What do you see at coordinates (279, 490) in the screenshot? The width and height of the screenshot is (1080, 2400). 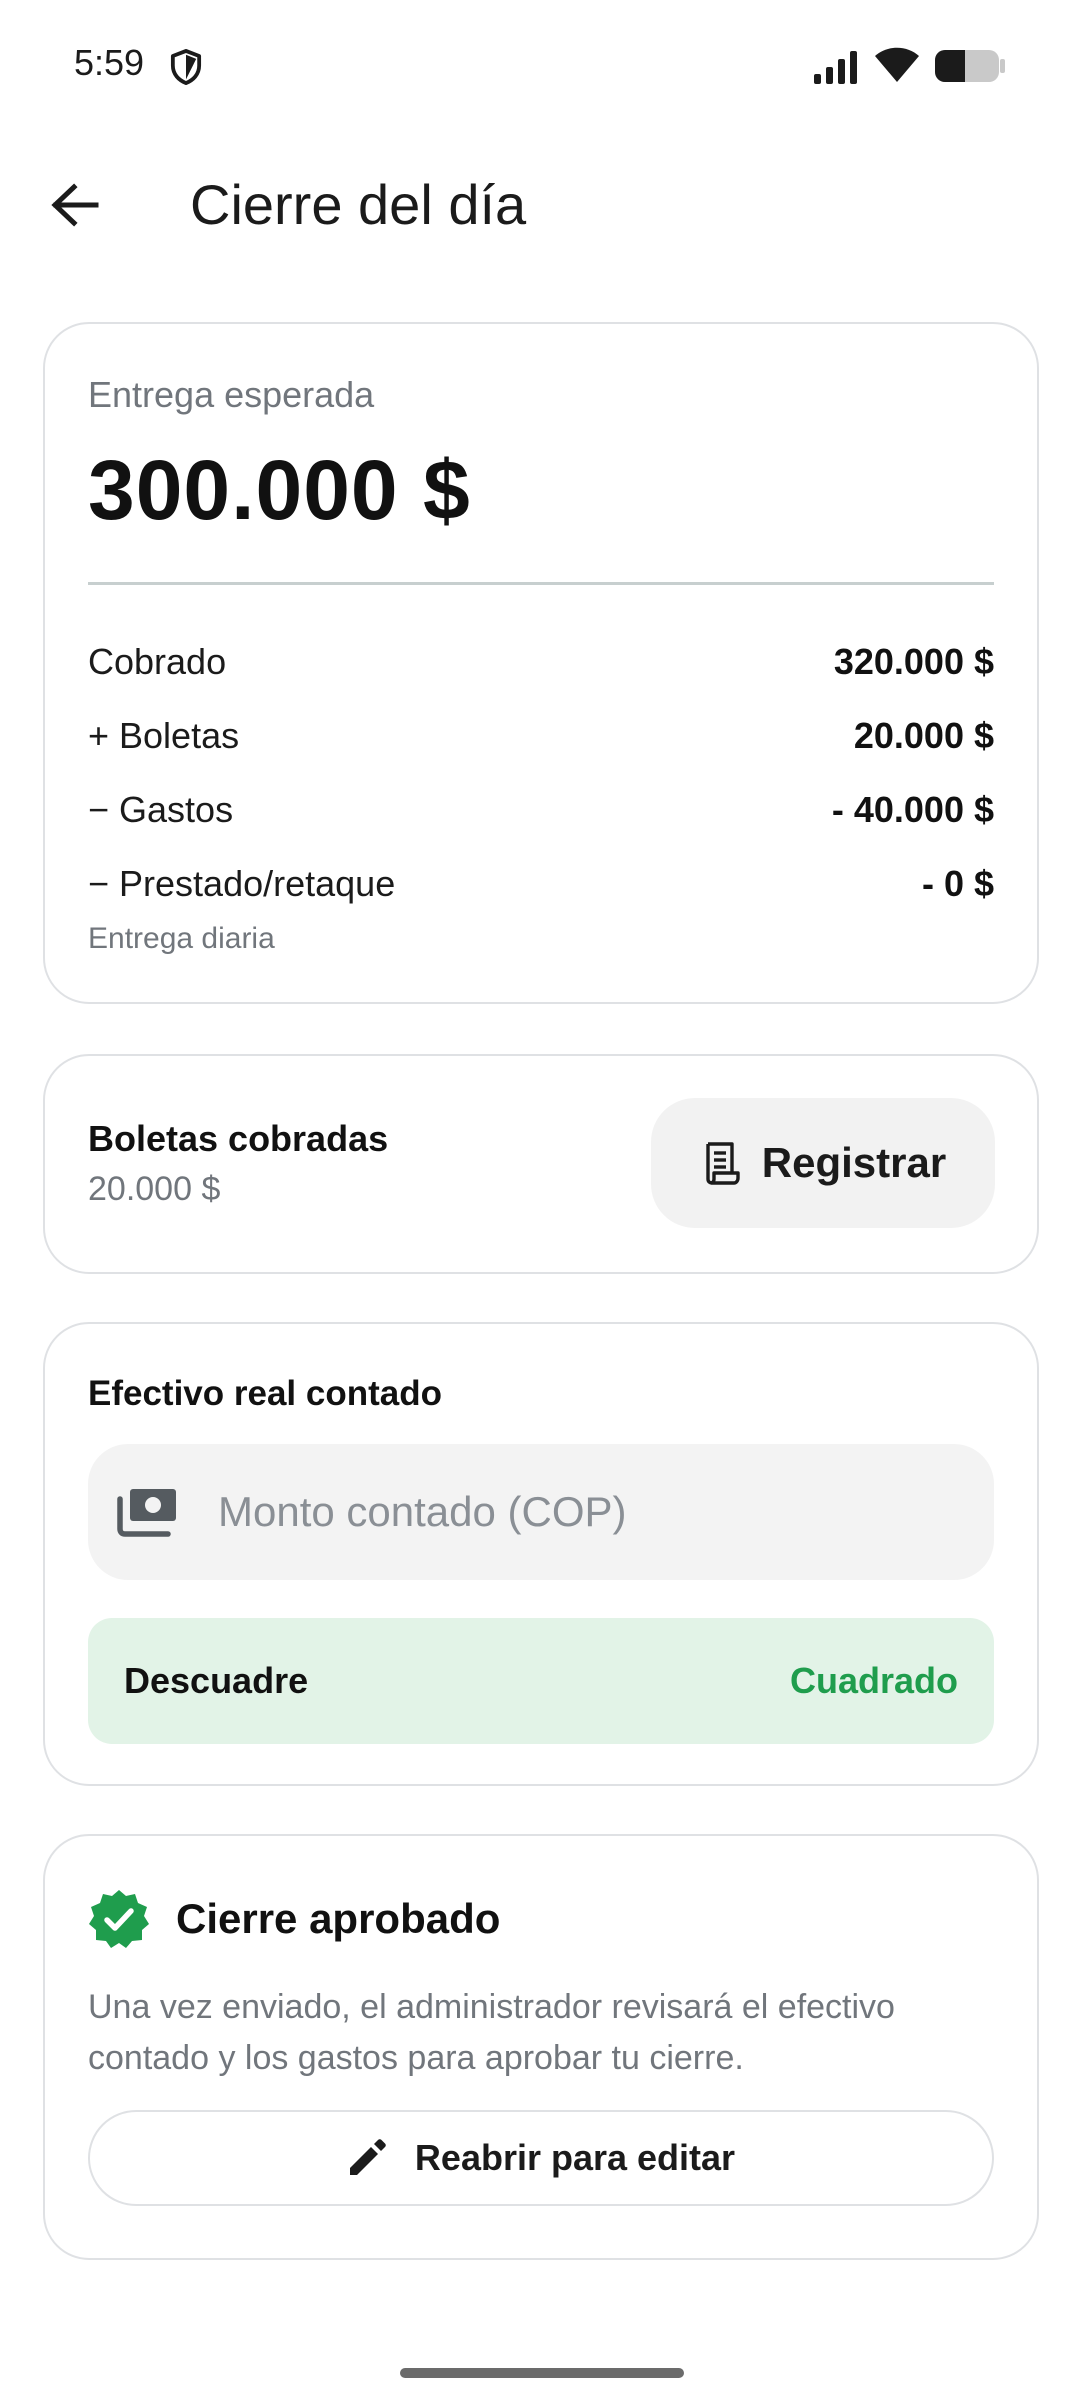 I see `expected-amount: 300.000 $` at bounding box center [279, 490].